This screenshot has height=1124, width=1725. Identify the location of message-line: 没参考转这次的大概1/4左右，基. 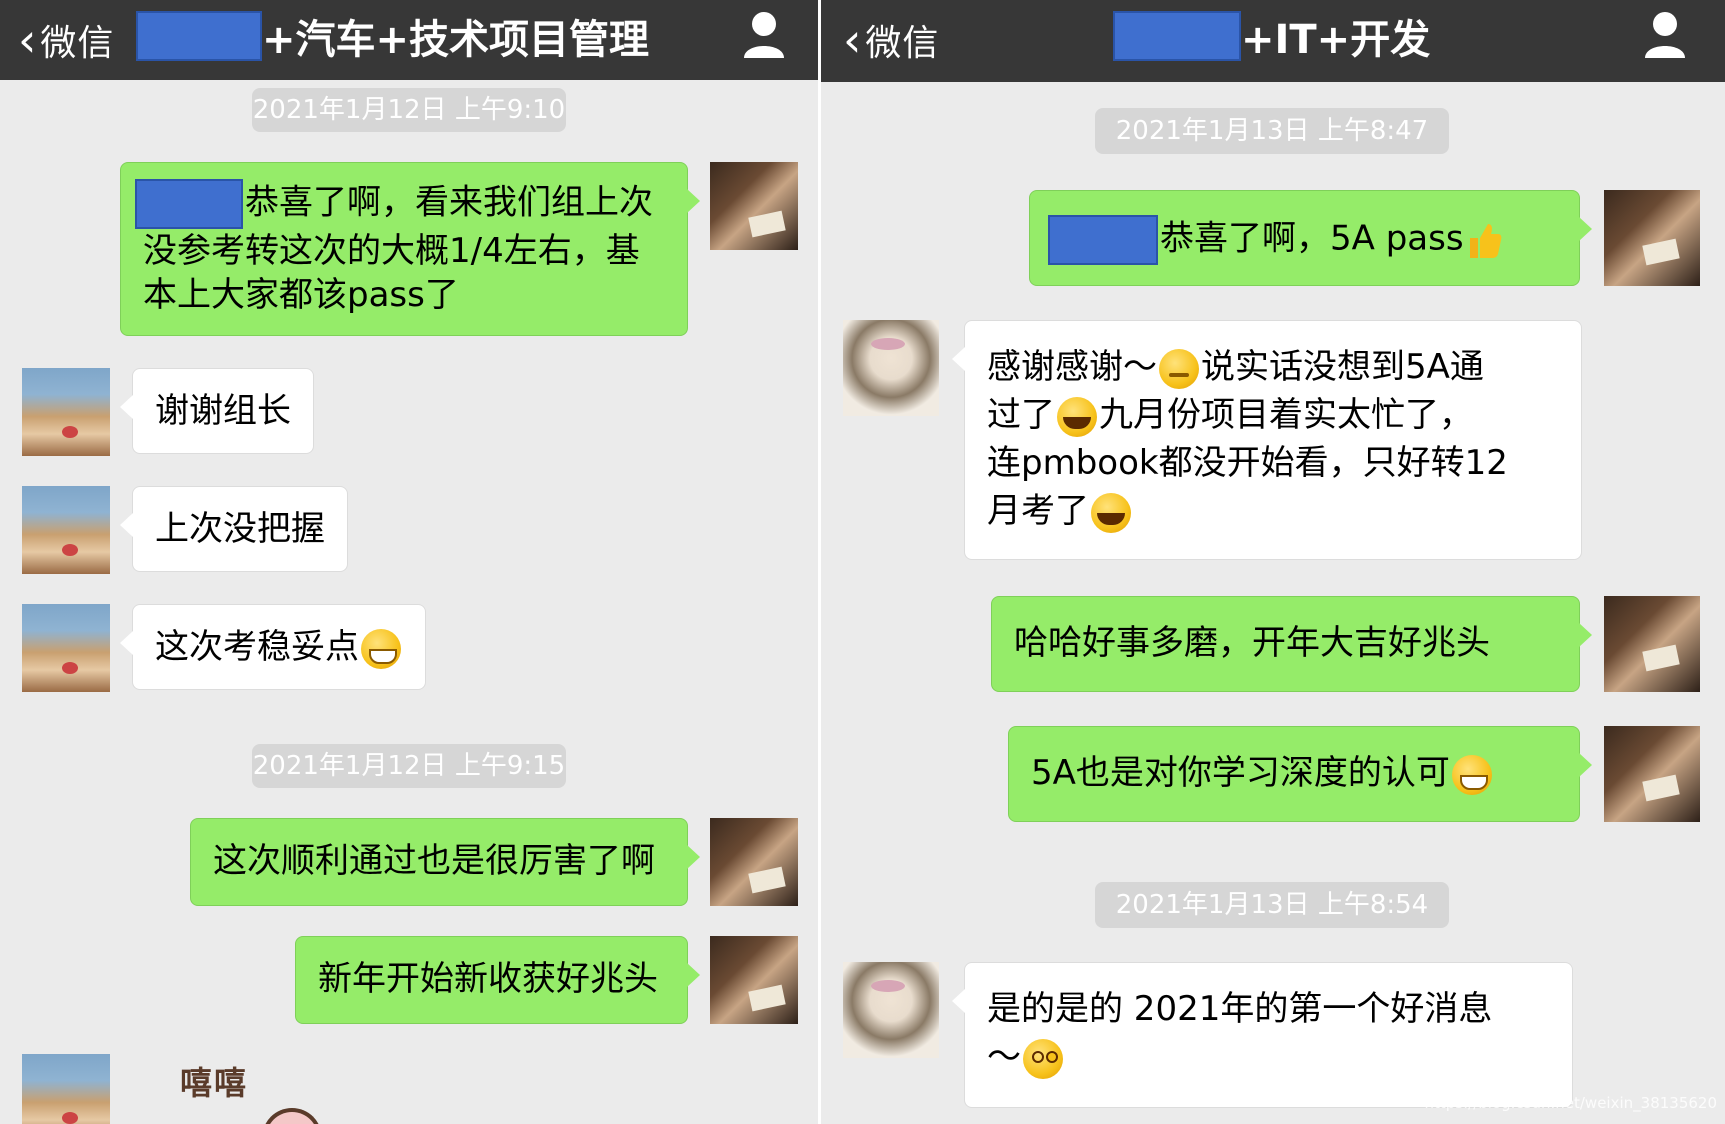
(391, 251).